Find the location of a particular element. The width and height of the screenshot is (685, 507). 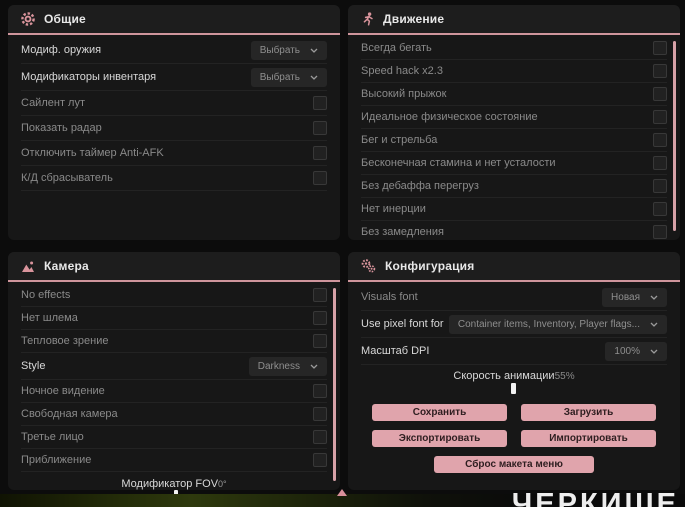

setting-row-run-and-shoot: Бег и стрельба is located at coordinates (514, 140).